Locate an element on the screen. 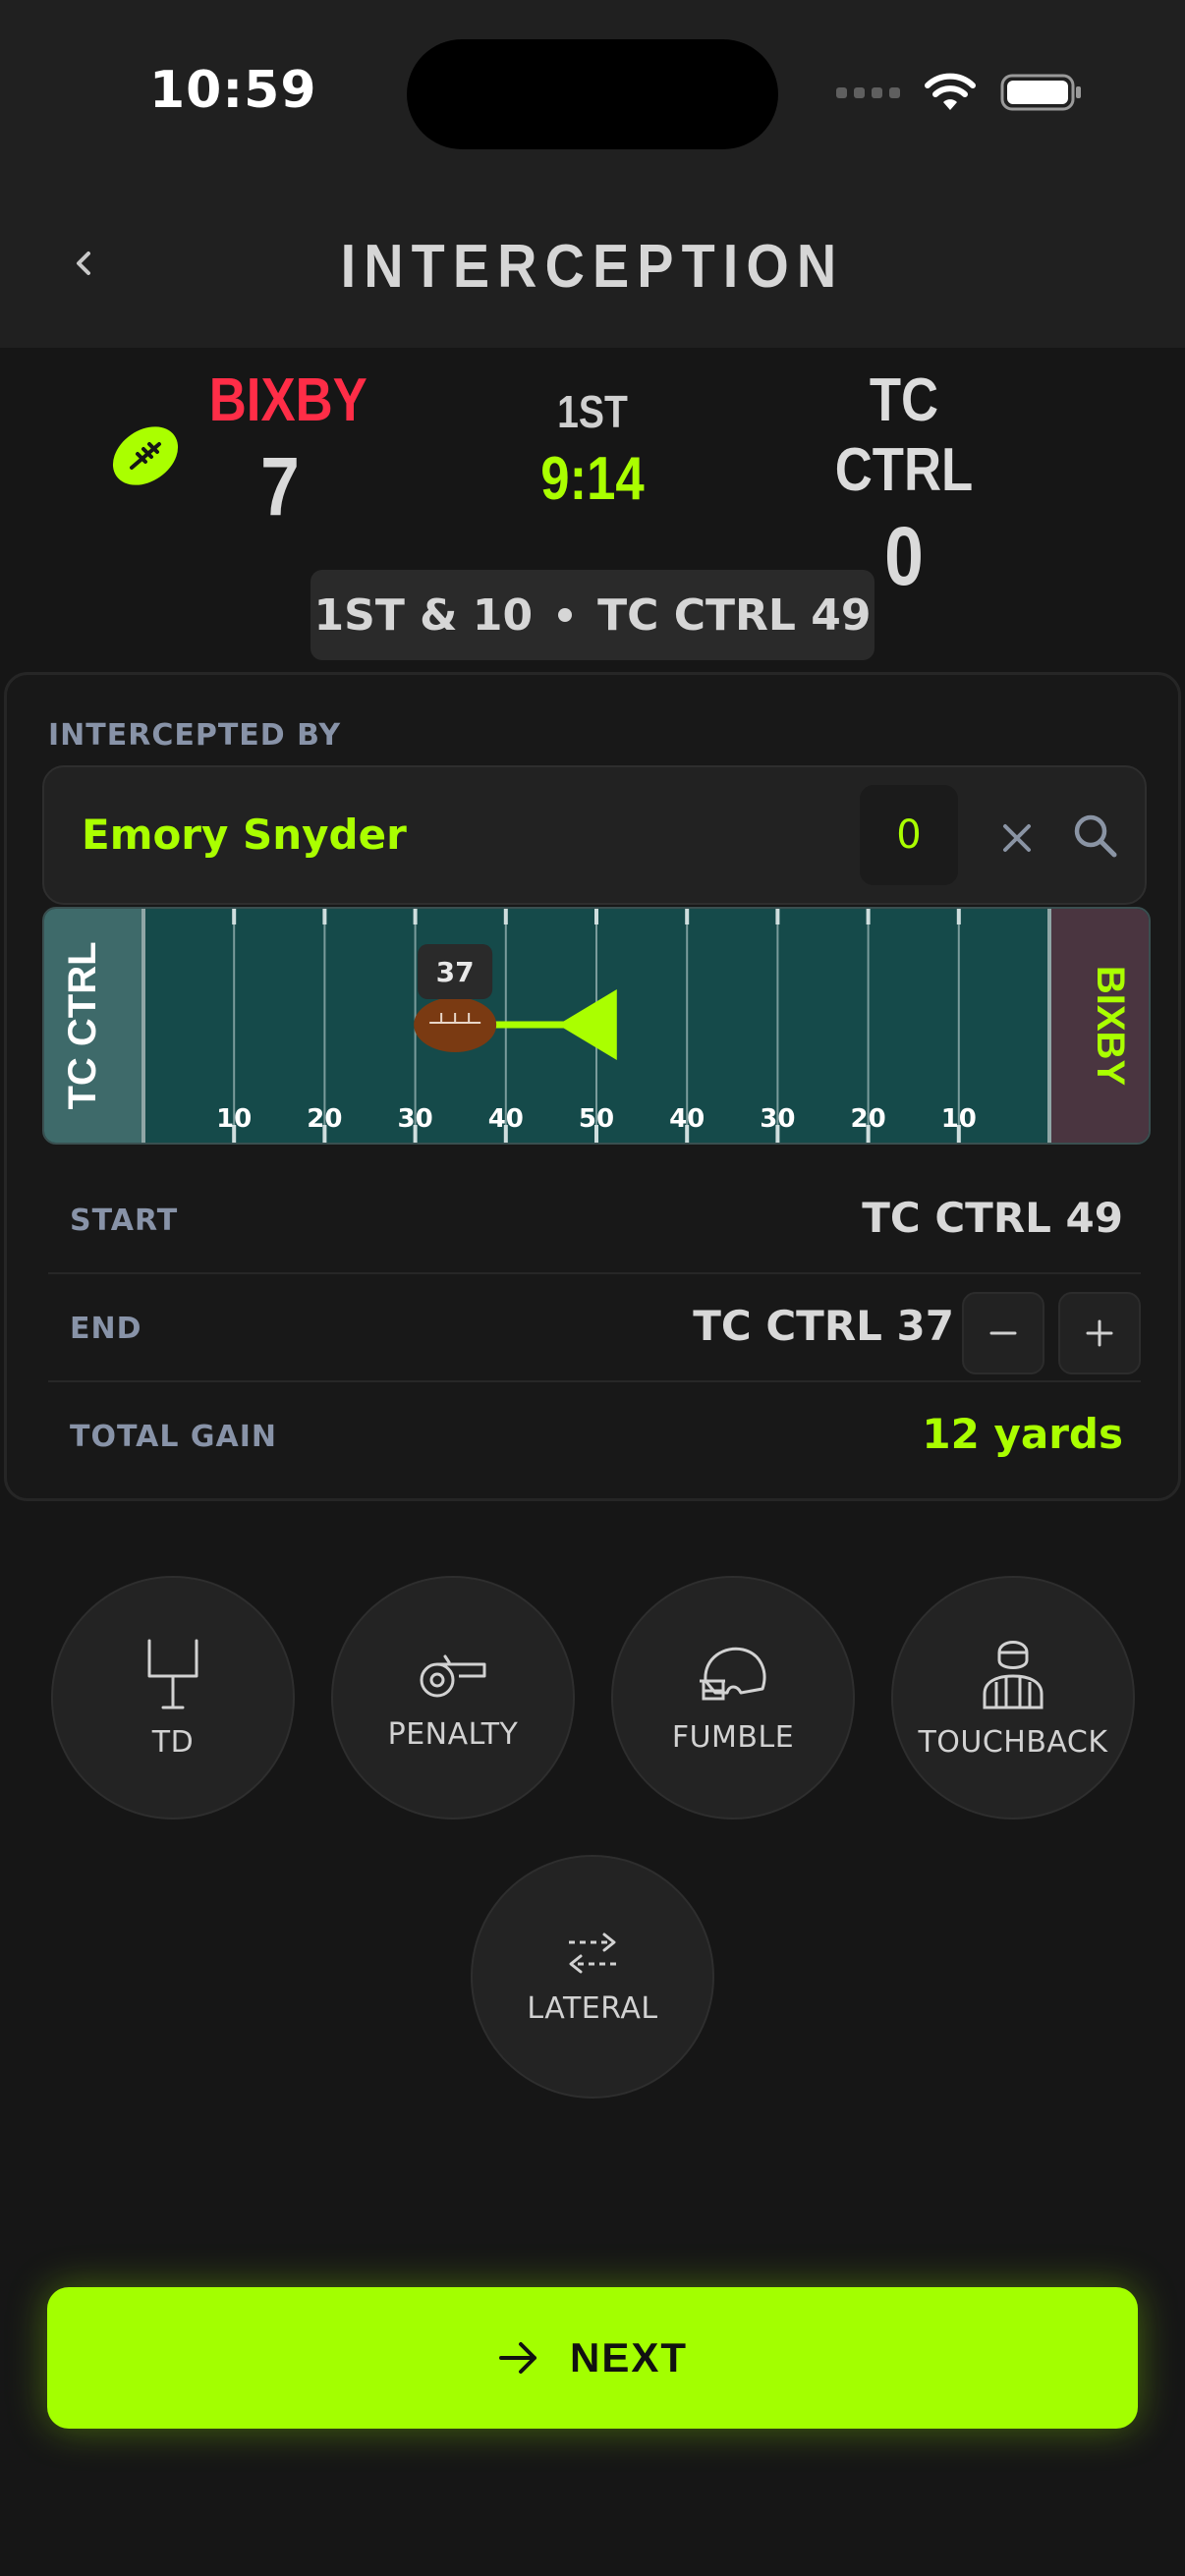 The image size is (1185, 2576). separator-dot is located at coordinates (565, 615).